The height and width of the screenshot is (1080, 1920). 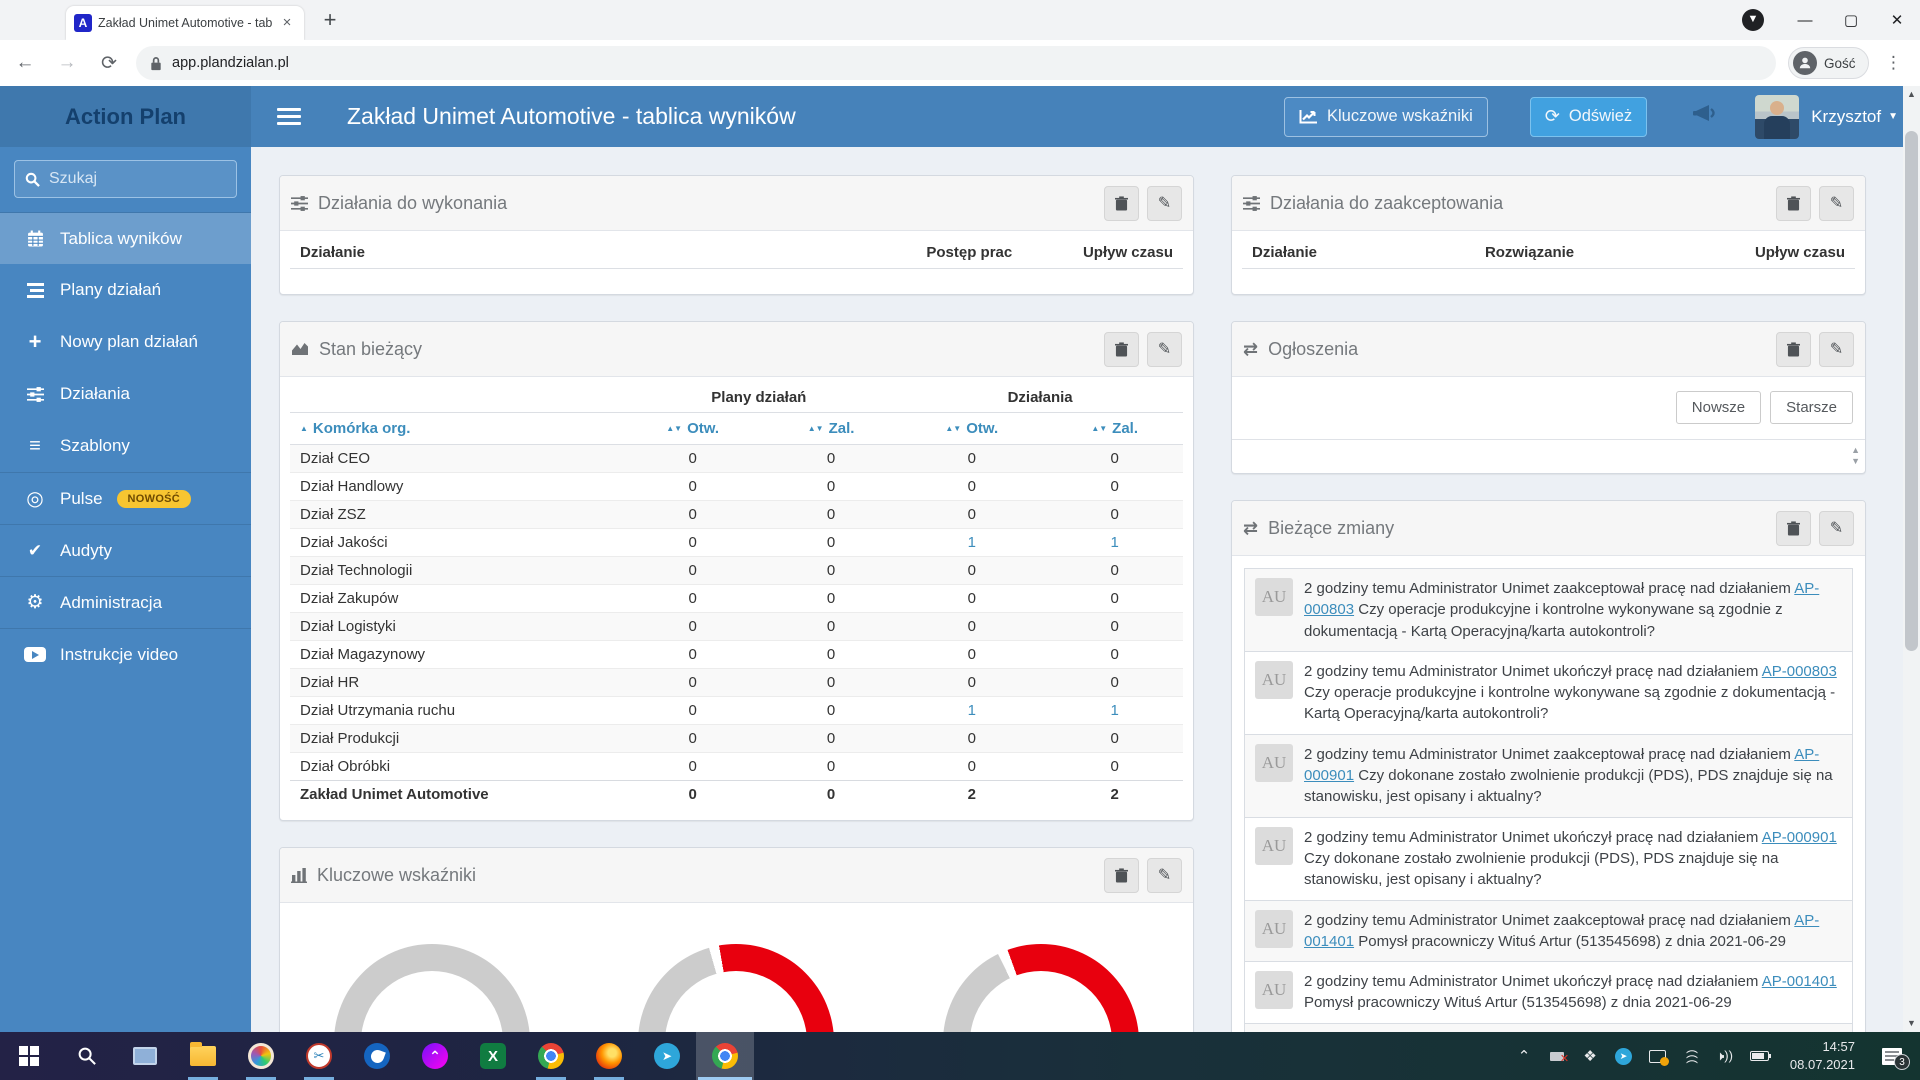 What do you see at coordinates (759, 398) in the screenshot?
I see `group-header: Plany działań` at bounding box center [759, 398].